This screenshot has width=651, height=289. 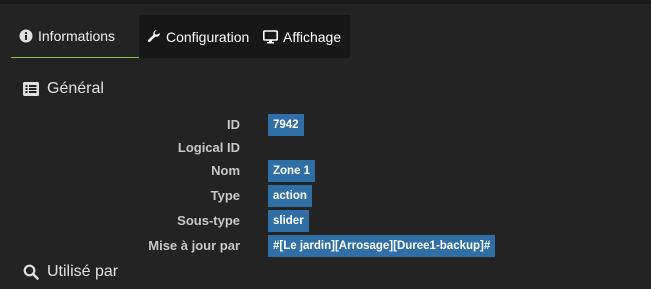 I want to click on info-row-type: Type action, so click(x=325, y=196).